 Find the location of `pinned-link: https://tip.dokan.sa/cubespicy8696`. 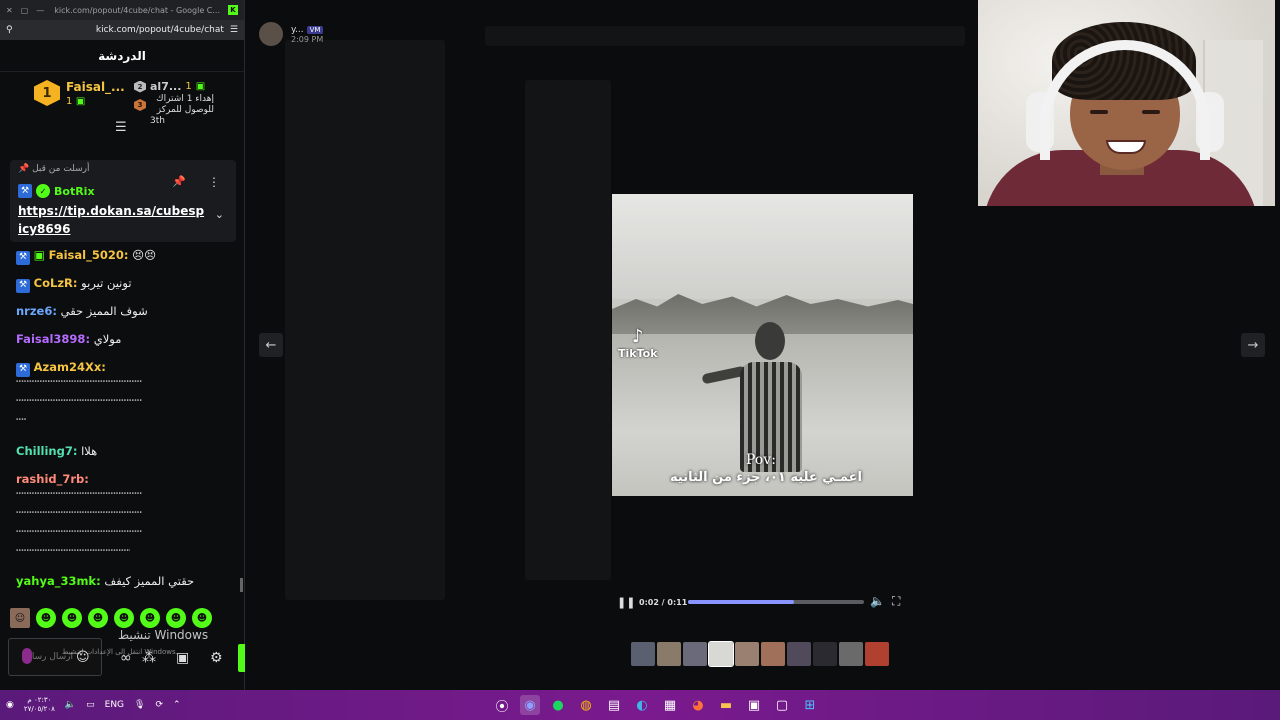

pinned-link: https://tip.dokan.sa/cubespicy8696 is located at coordinates (113, 220).